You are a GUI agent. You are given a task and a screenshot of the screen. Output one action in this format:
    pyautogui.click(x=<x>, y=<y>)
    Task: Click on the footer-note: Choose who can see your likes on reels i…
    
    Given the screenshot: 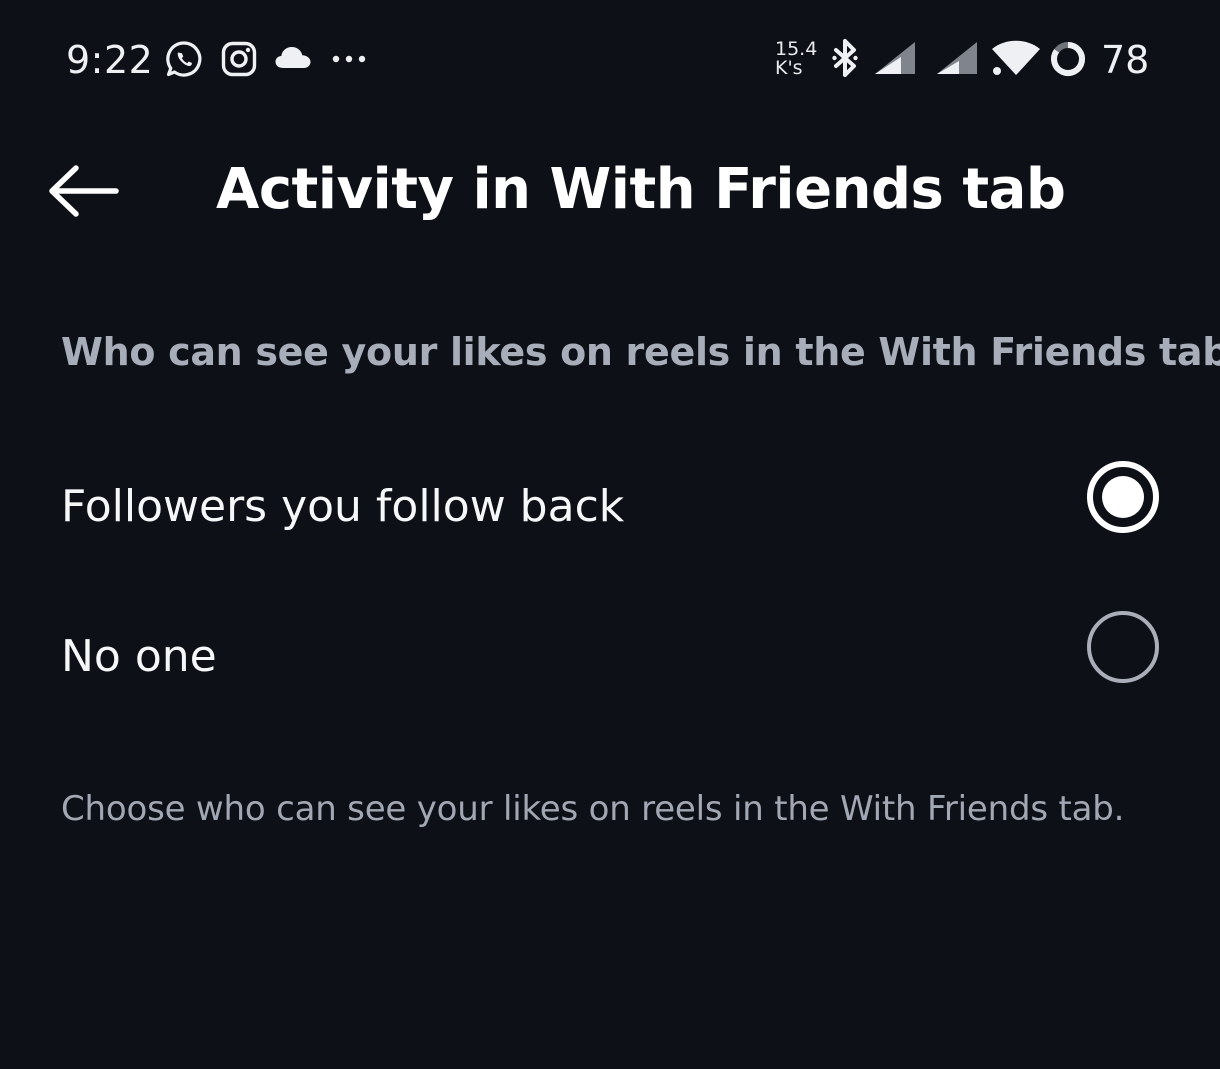 What is the action you would take?
    pyautogui.click(x=593, y=809)
    